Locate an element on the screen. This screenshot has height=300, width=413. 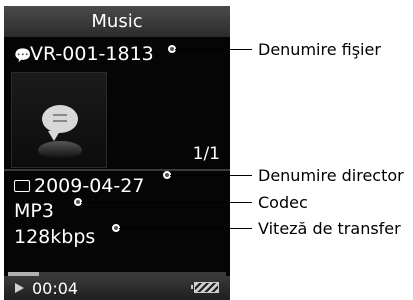
battery-icon is located at coordinates (205, 287).